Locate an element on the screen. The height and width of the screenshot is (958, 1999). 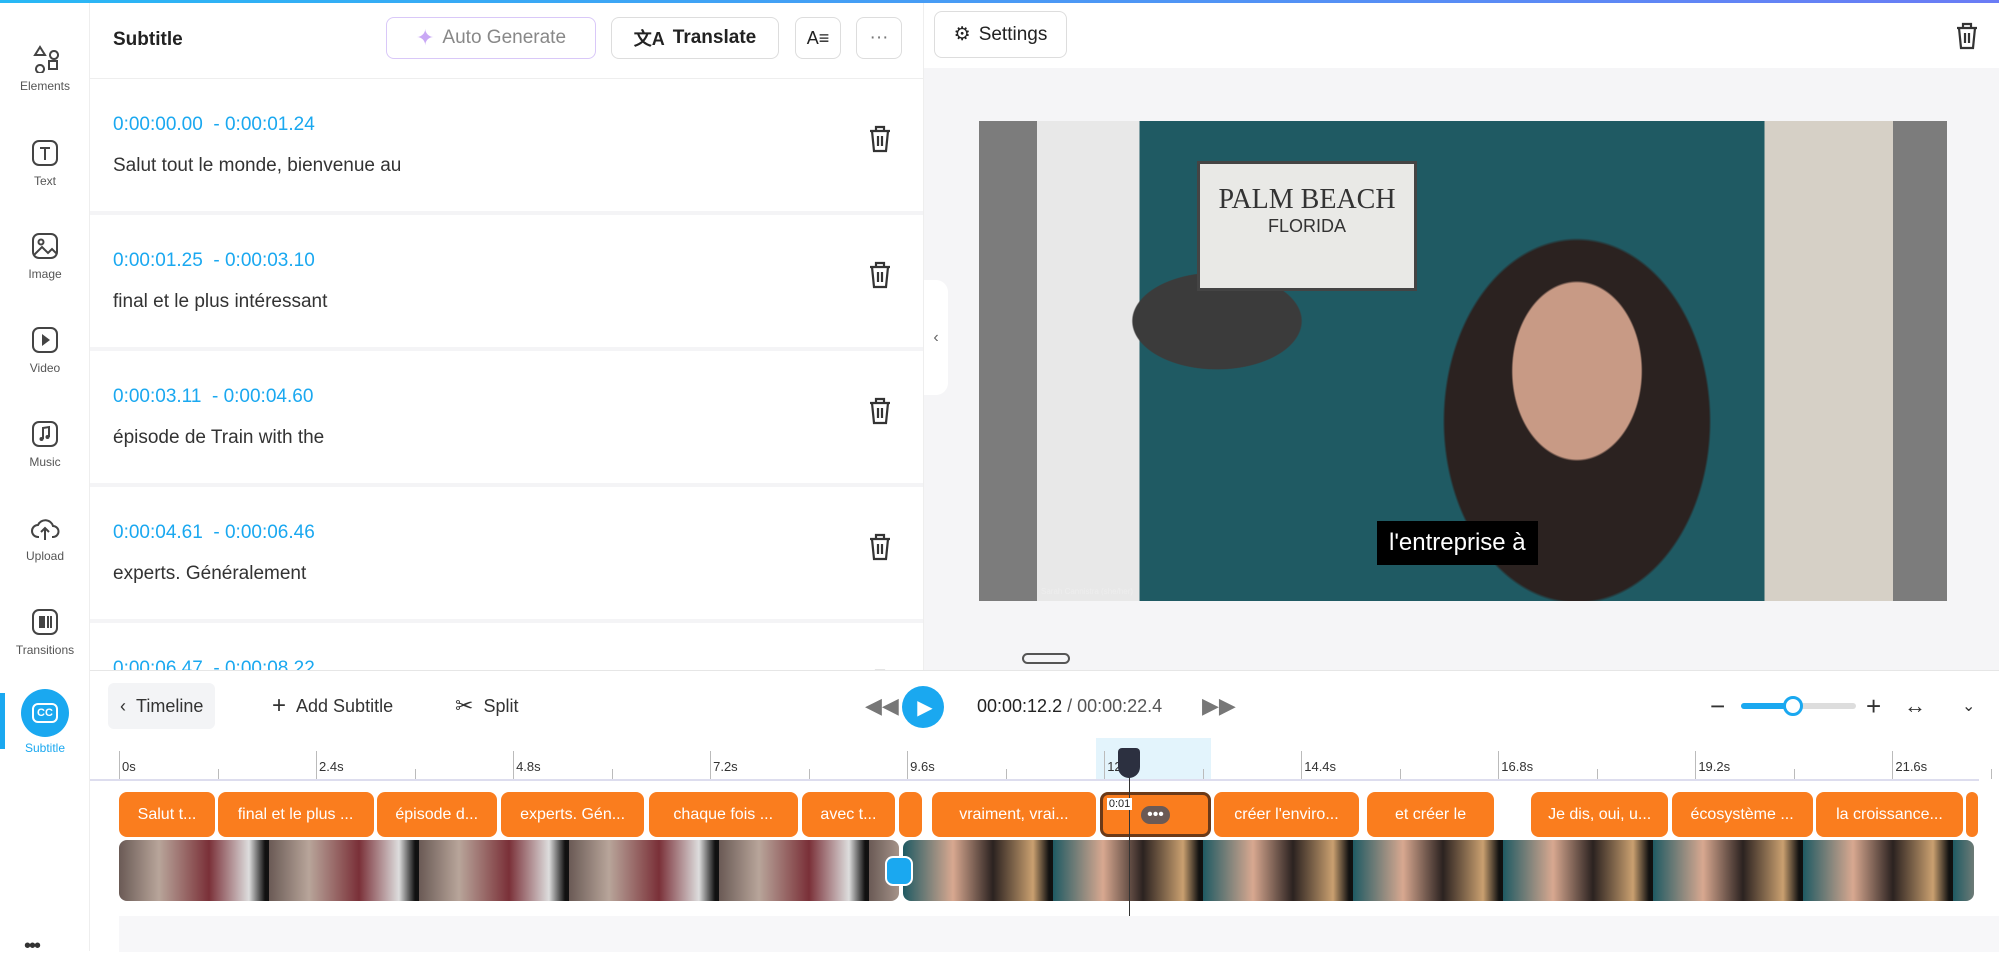
music-icon is located at coordinates (45, 434).